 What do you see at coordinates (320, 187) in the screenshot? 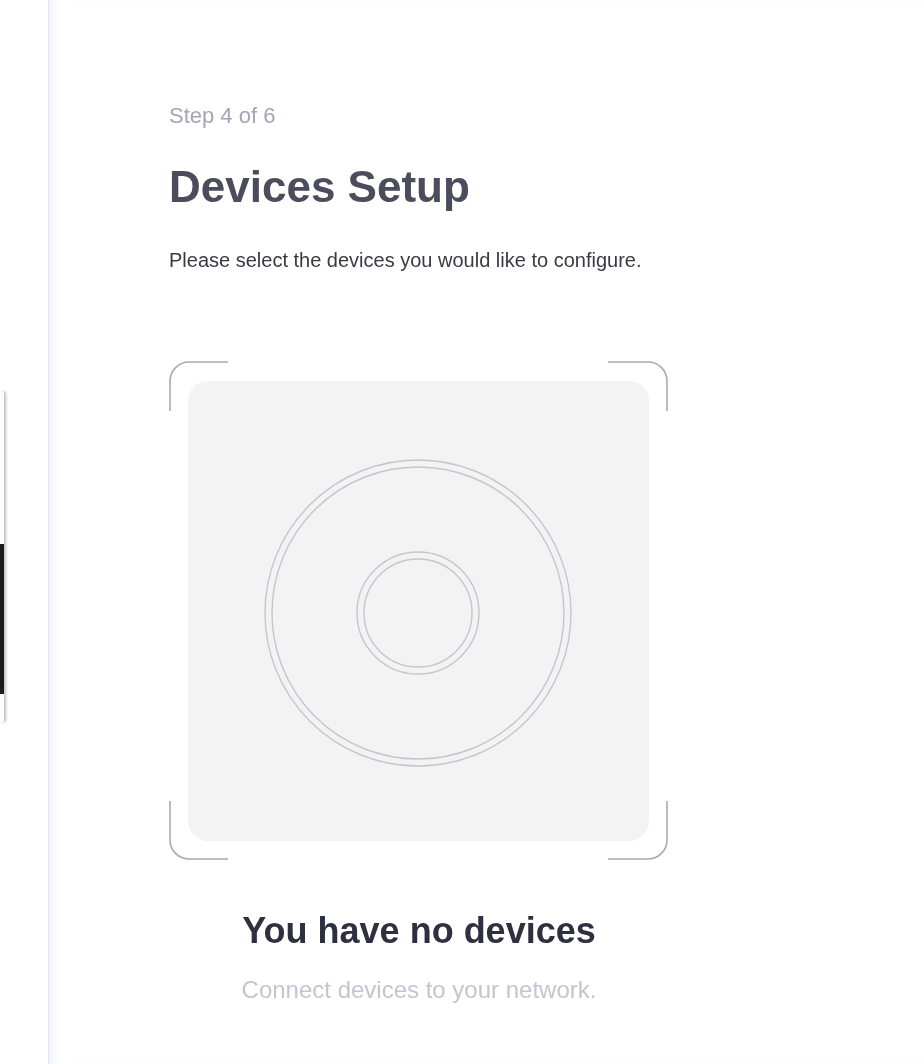
I see `page-title: Devices Setup` at bounding box center [320, 187].